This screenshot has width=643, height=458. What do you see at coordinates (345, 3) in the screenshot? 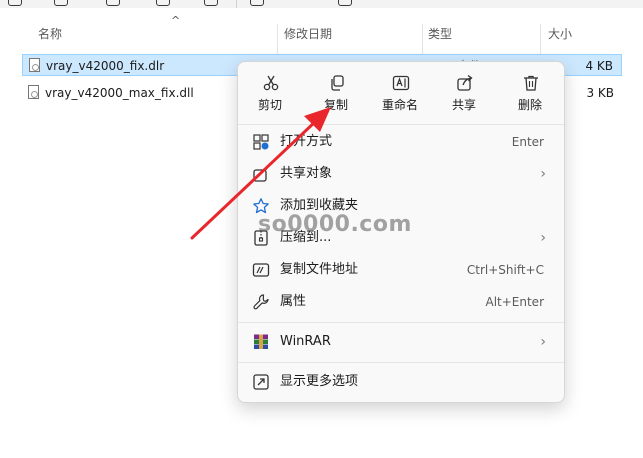
I see `view-toolbar-icon` at bounding box center [345, 3].